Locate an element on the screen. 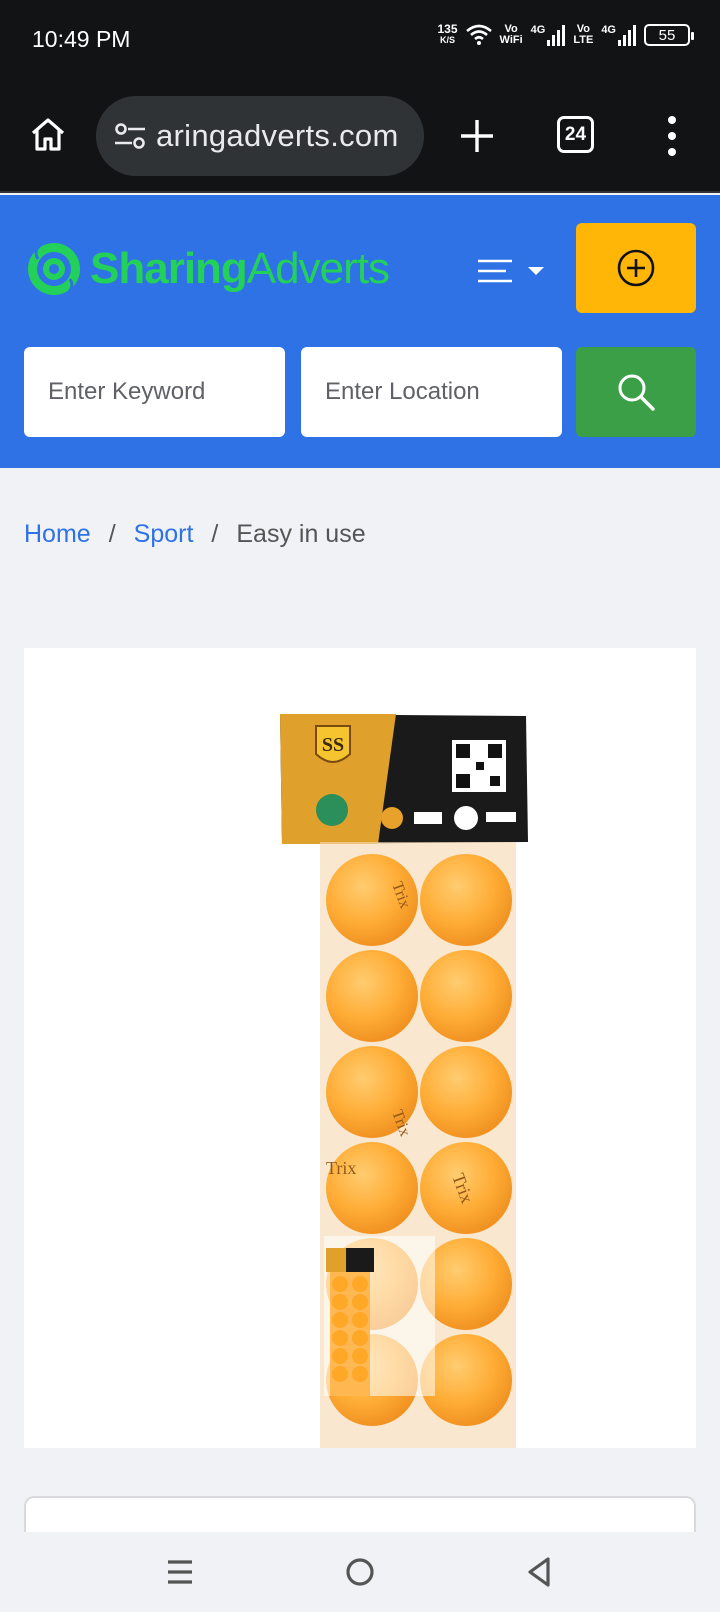 Image resolution: width=720 pixels, height=1612 pixels. status-icons: 135 K/S Vo WiFi 4G Vo LTE 4G 55 is located at coordinates (565, 34).